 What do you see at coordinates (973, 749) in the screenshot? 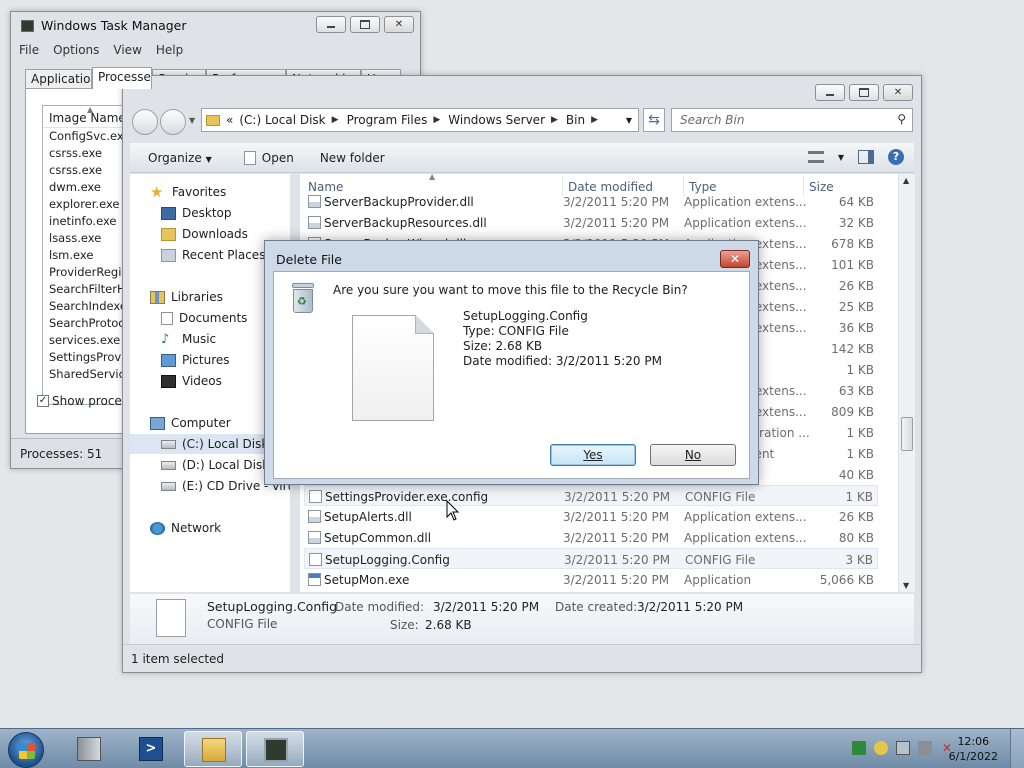
I see `clock: 12:06 6/1/2022` at bounding box center [973, 749].